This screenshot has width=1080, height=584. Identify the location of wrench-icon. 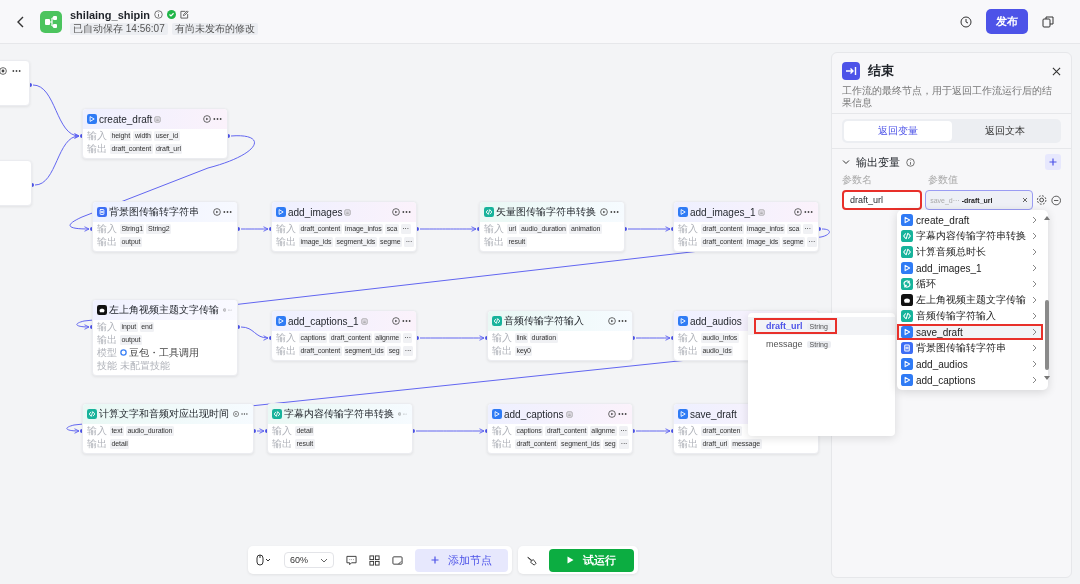
(531, 560).